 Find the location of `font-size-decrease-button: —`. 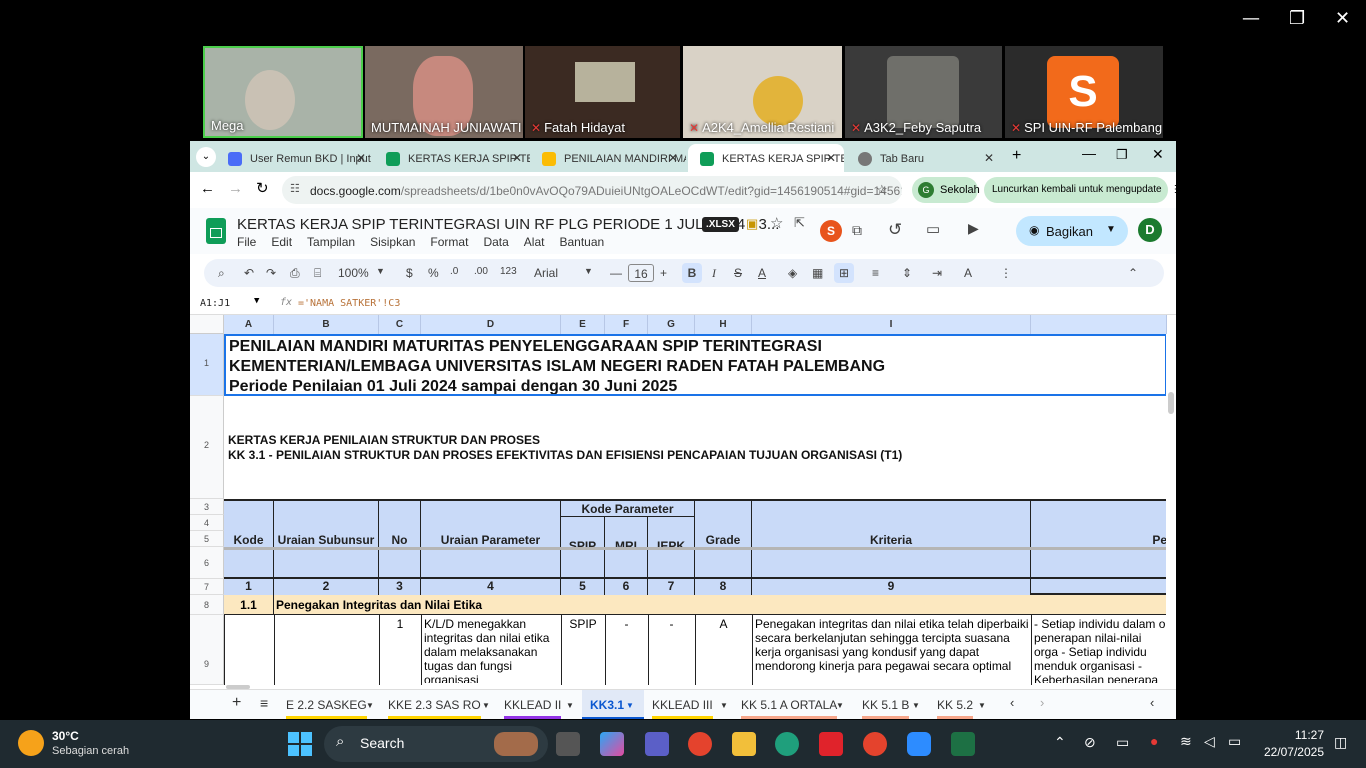

font-size-decrease-button: — is located at coordinates (616, 273).